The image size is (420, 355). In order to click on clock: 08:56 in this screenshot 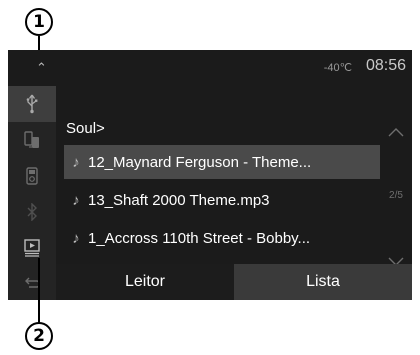, I will do `click(385, 65)`.